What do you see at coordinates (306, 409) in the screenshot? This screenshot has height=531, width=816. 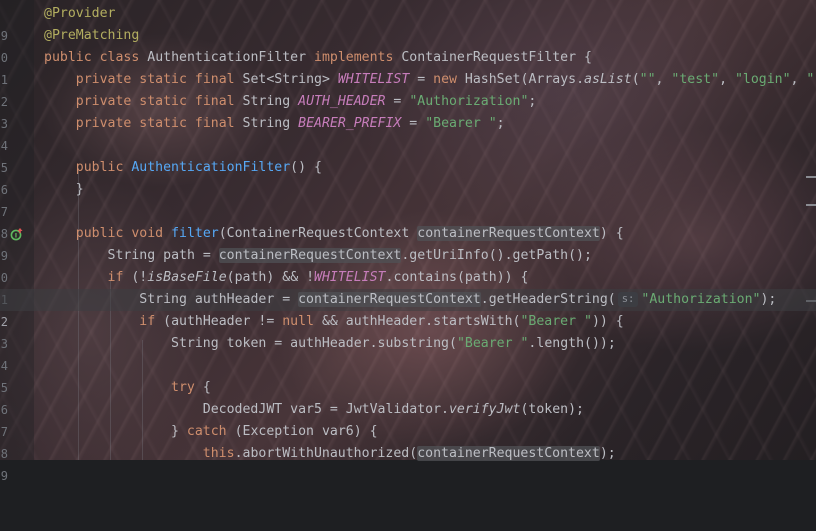 I see `code-token: var5` at bounding box center [306, 409].